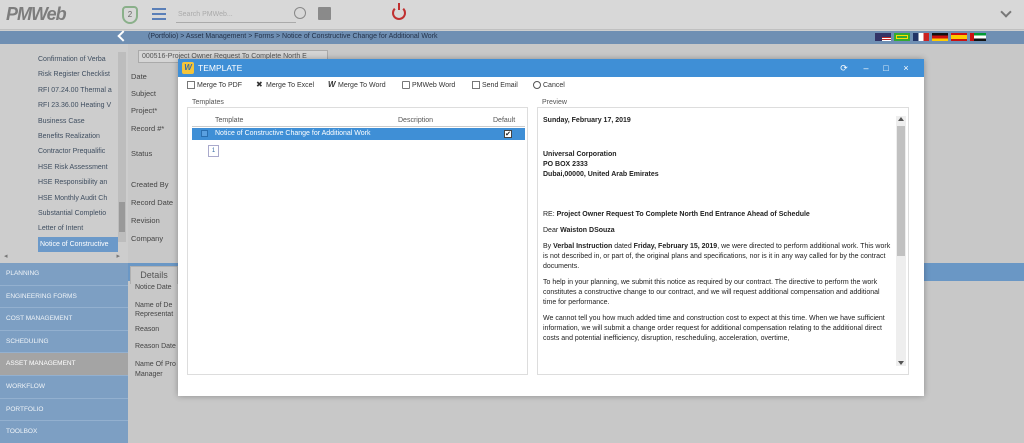 Image resolution: width=1024 pixels, height=443 pixels. I want to click on tab-details: Details, so click(154, 275).